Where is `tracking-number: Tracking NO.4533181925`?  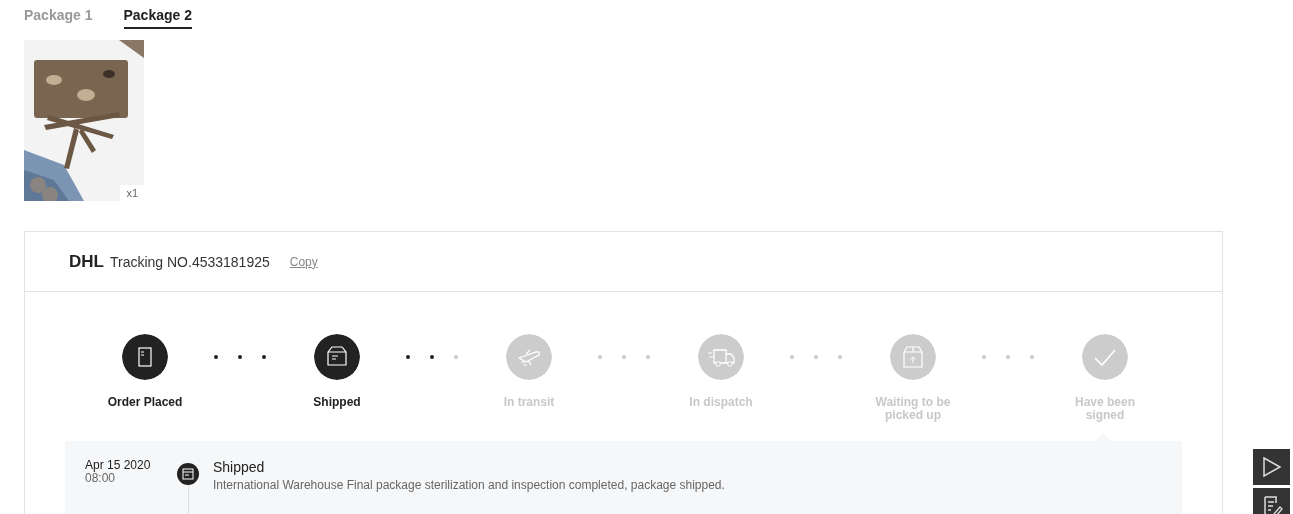 tracking-number: Tracking NO.4533181925 is located at coordinates (189, 261).